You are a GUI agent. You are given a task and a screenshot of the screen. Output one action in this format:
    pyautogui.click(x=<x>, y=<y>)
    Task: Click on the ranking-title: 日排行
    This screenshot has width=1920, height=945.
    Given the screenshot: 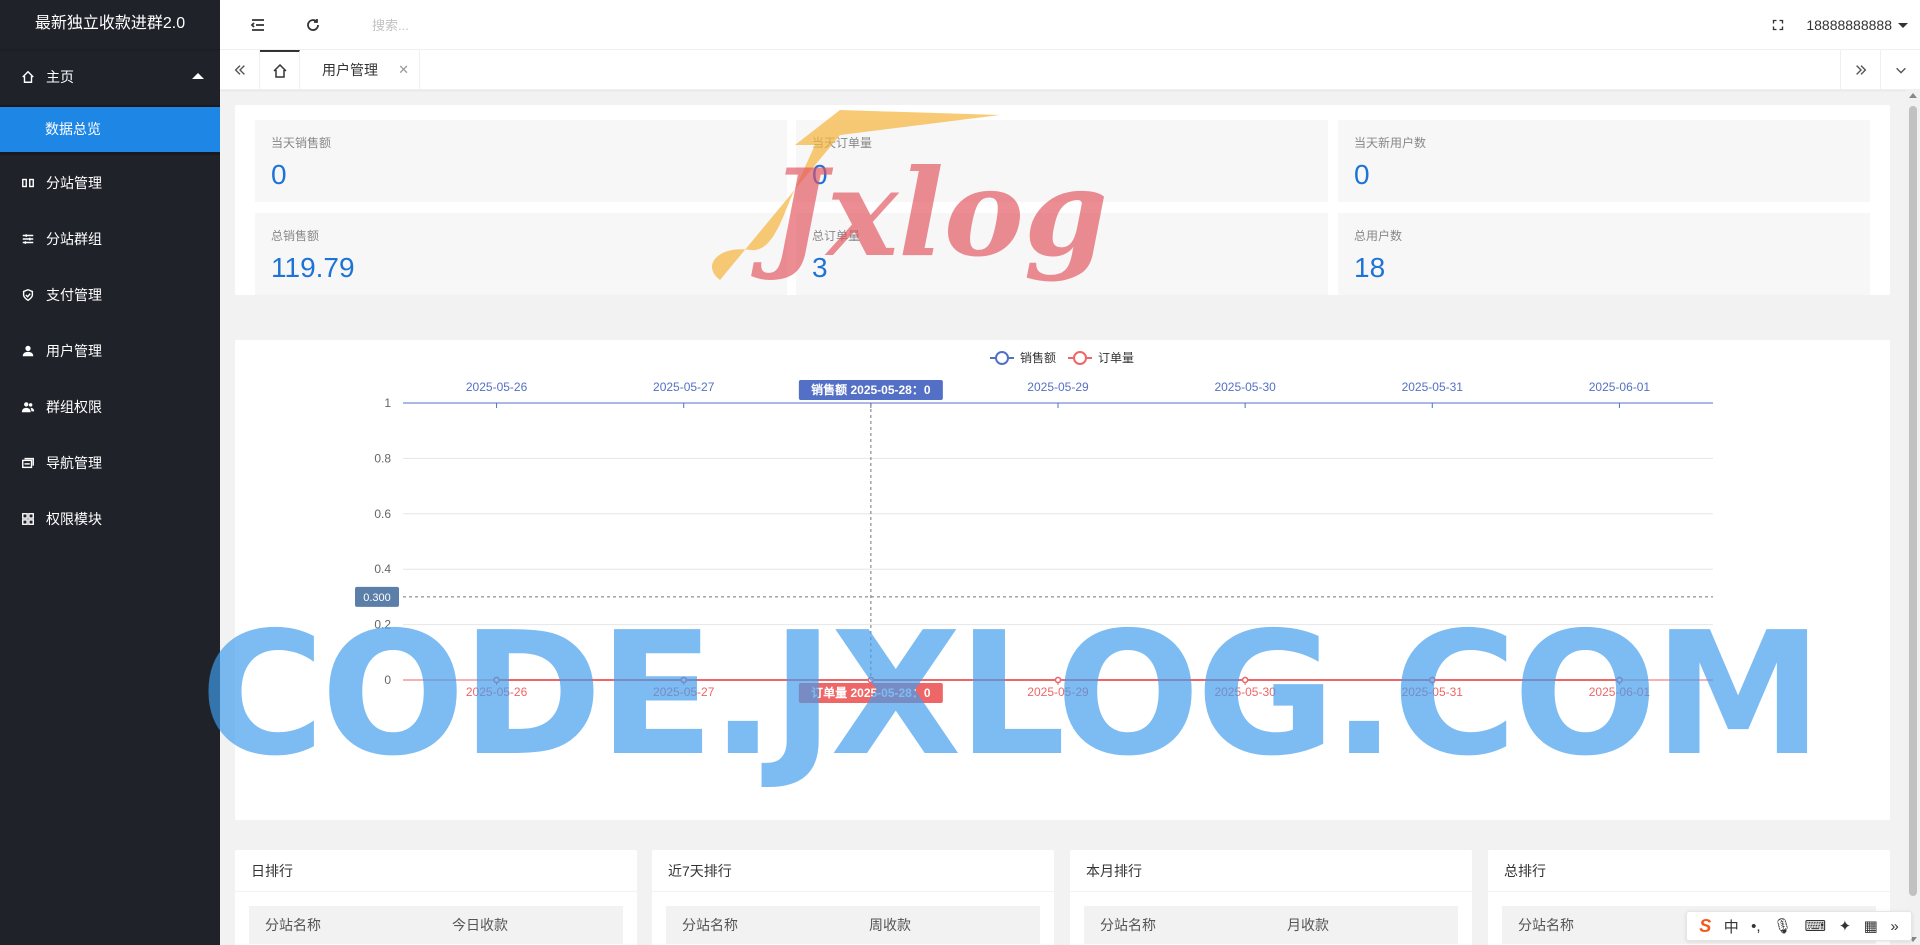 What is the action you would take?
    pyautogui.click(x=436, y=871)
    